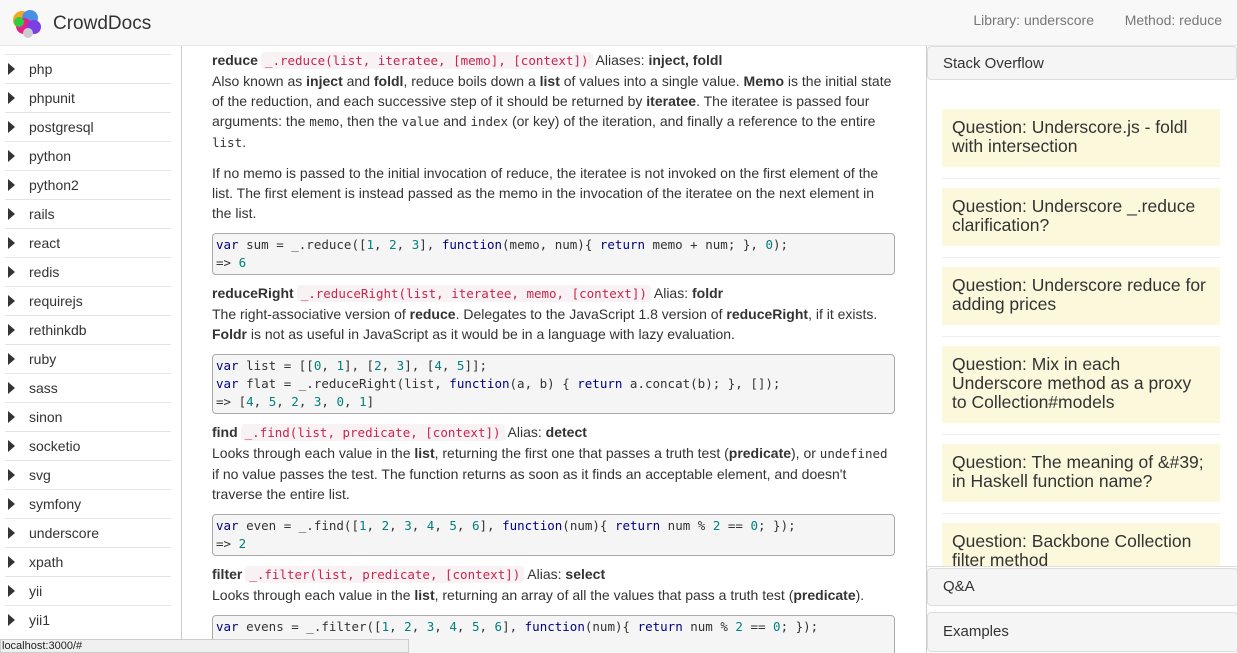  I want to click on sidebar-item-redis: redis, so click(88, 271).